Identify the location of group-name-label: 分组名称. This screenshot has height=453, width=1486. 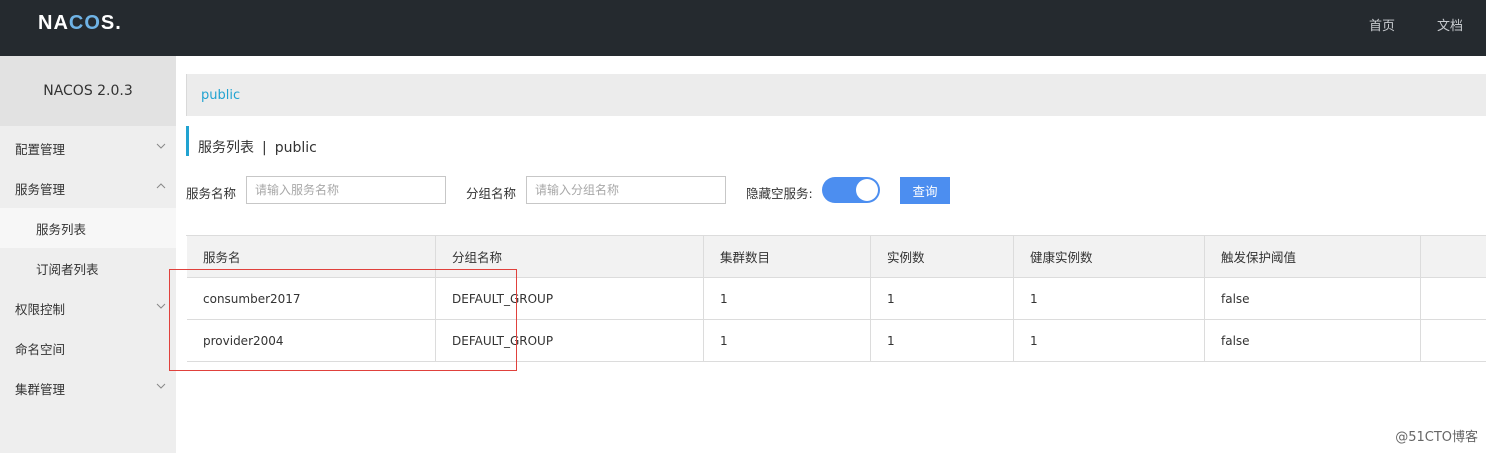
(491, 193).